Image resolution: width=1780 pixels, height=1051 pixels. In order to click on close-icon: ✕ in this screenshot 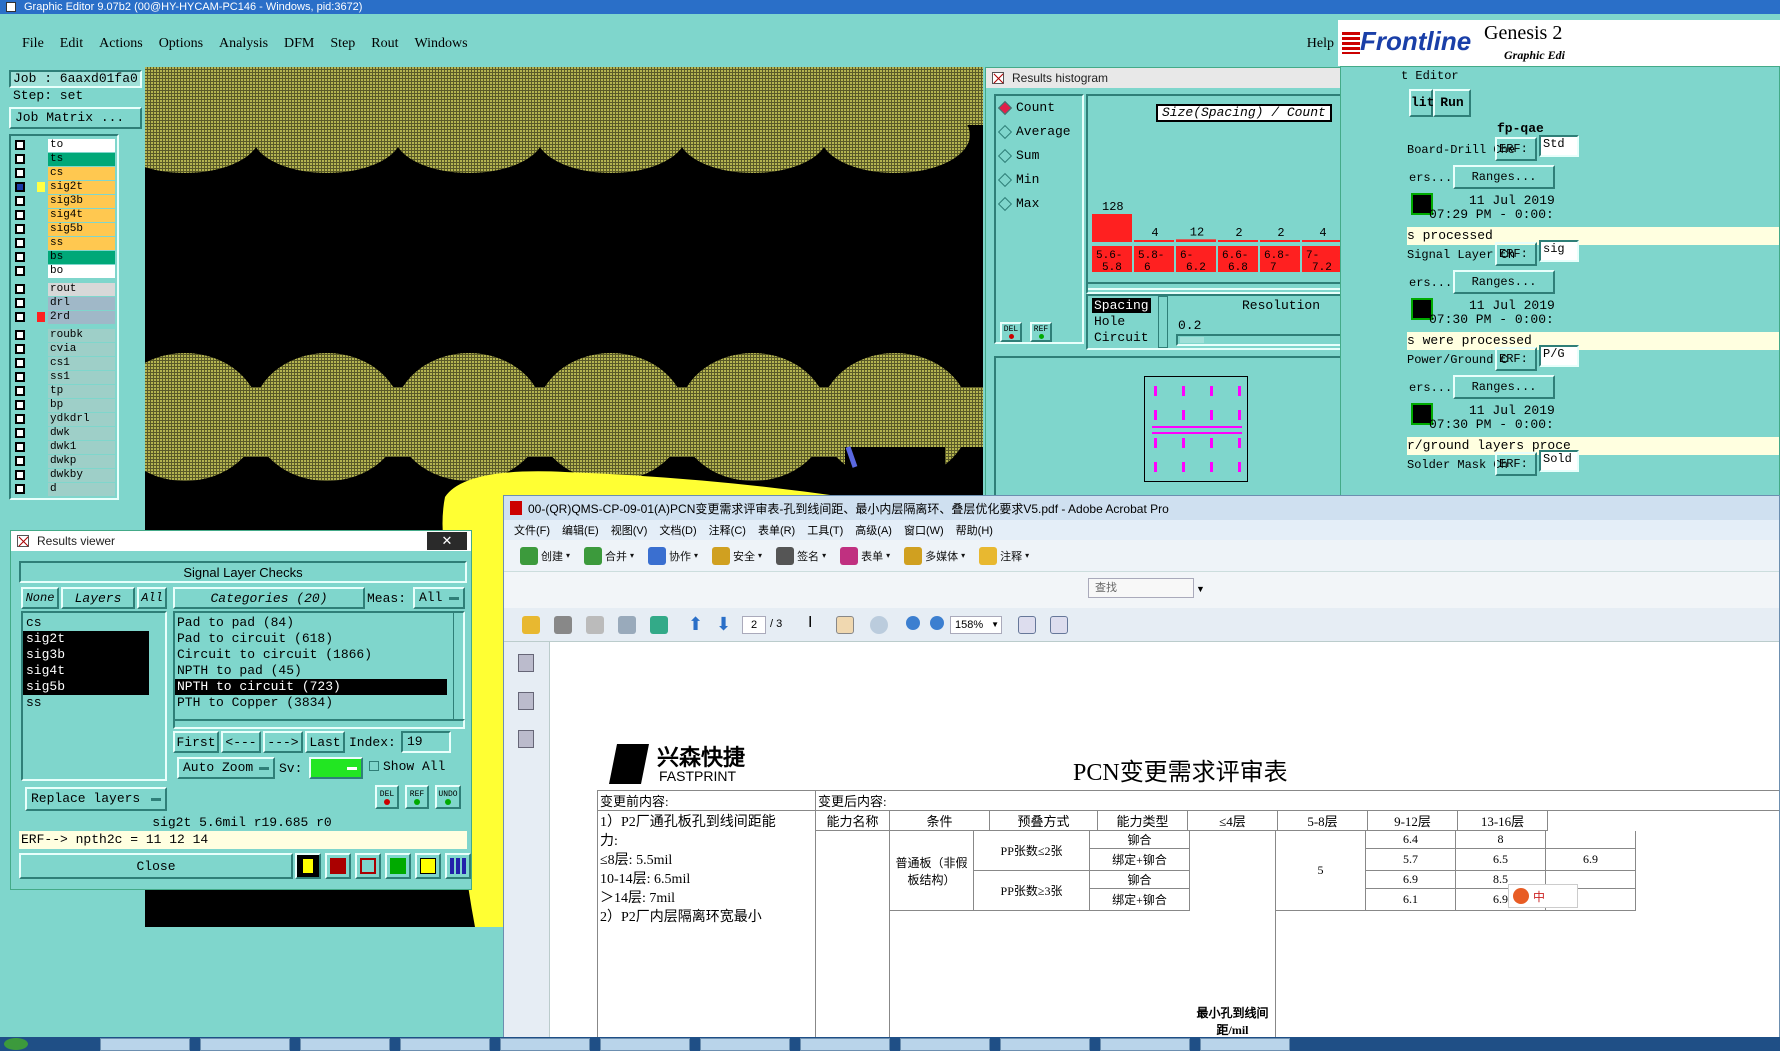, I will do `click(447, 541)`.